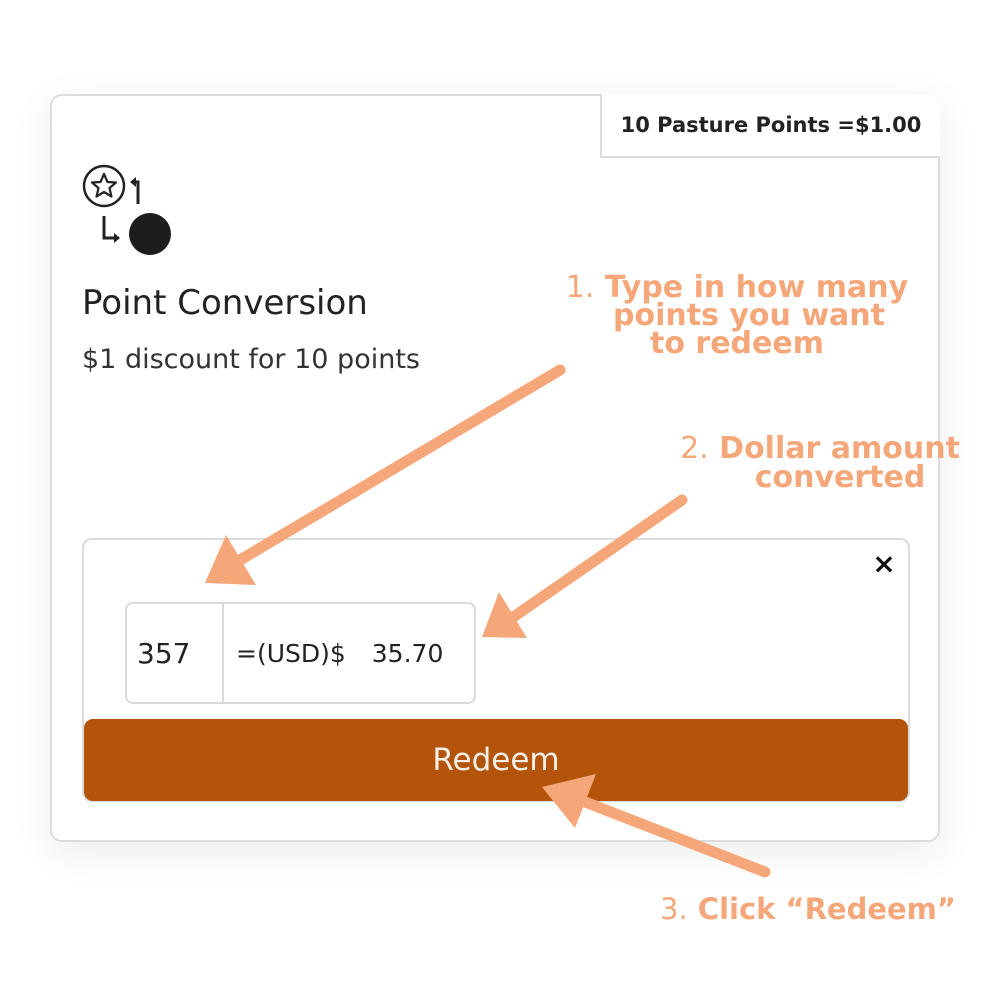 This screenshot has height=1000, width=1000. Describe the element at coordinates (251, 359) in the screenshot. I see `conversion-description: $1 discount for 10 points` at that location.